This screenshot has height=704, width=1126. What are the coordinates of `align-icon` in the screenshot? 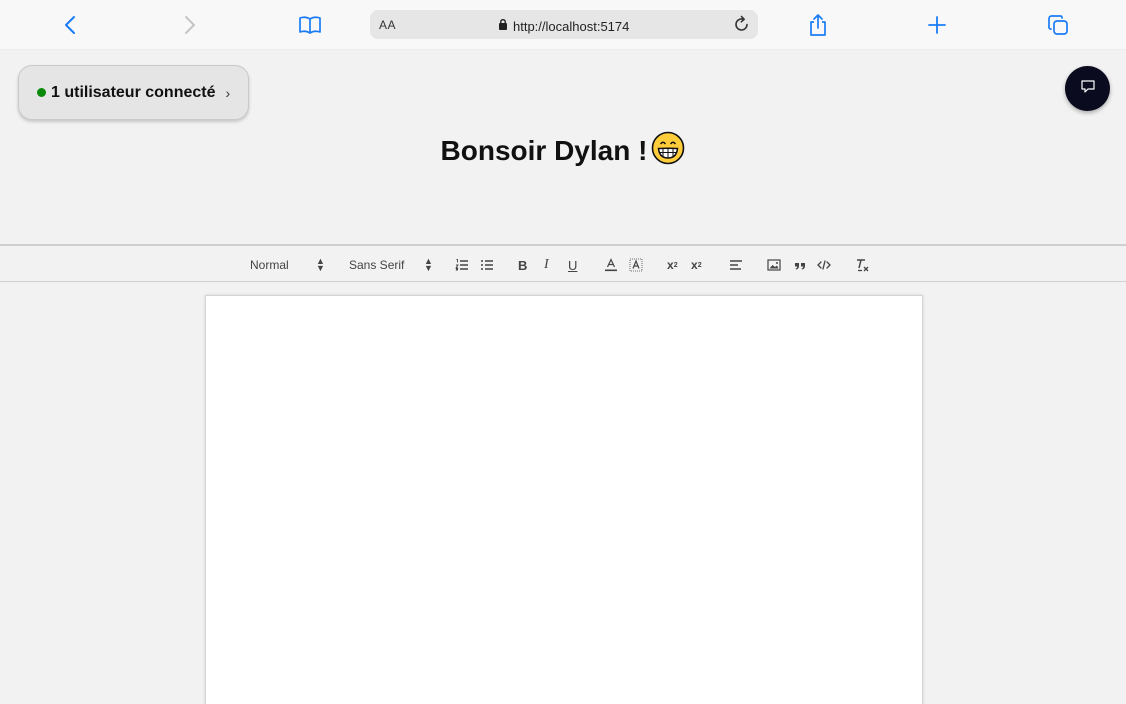 It's located at (736, 265).